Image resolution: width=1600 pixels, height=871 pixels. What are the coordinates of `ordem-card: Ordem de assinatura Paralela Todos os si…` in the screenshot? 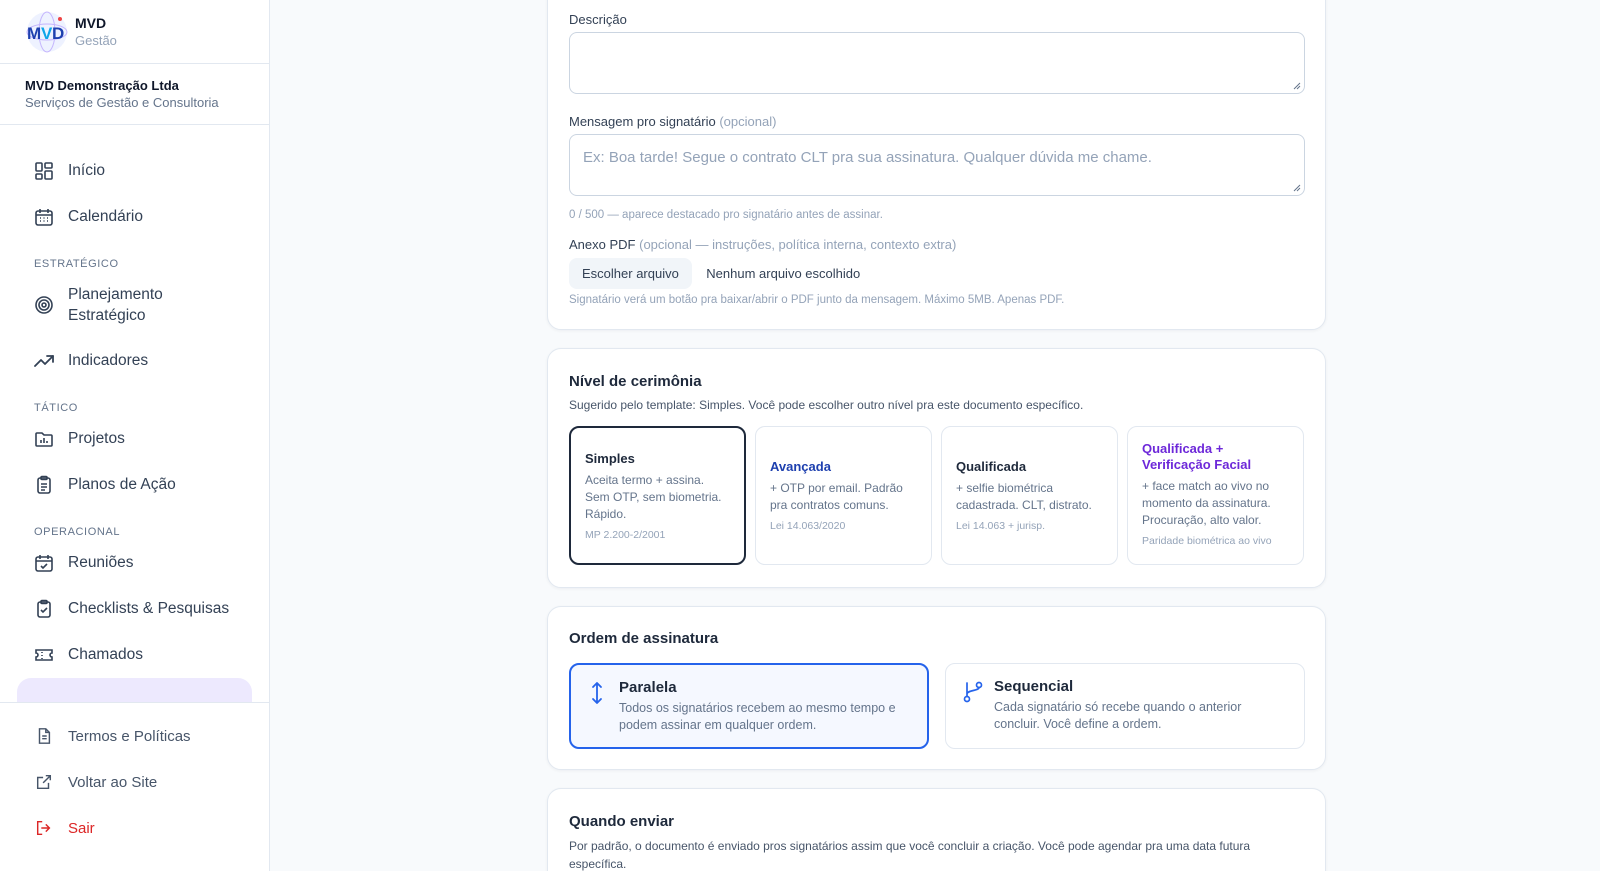 It's located at (936, 688).